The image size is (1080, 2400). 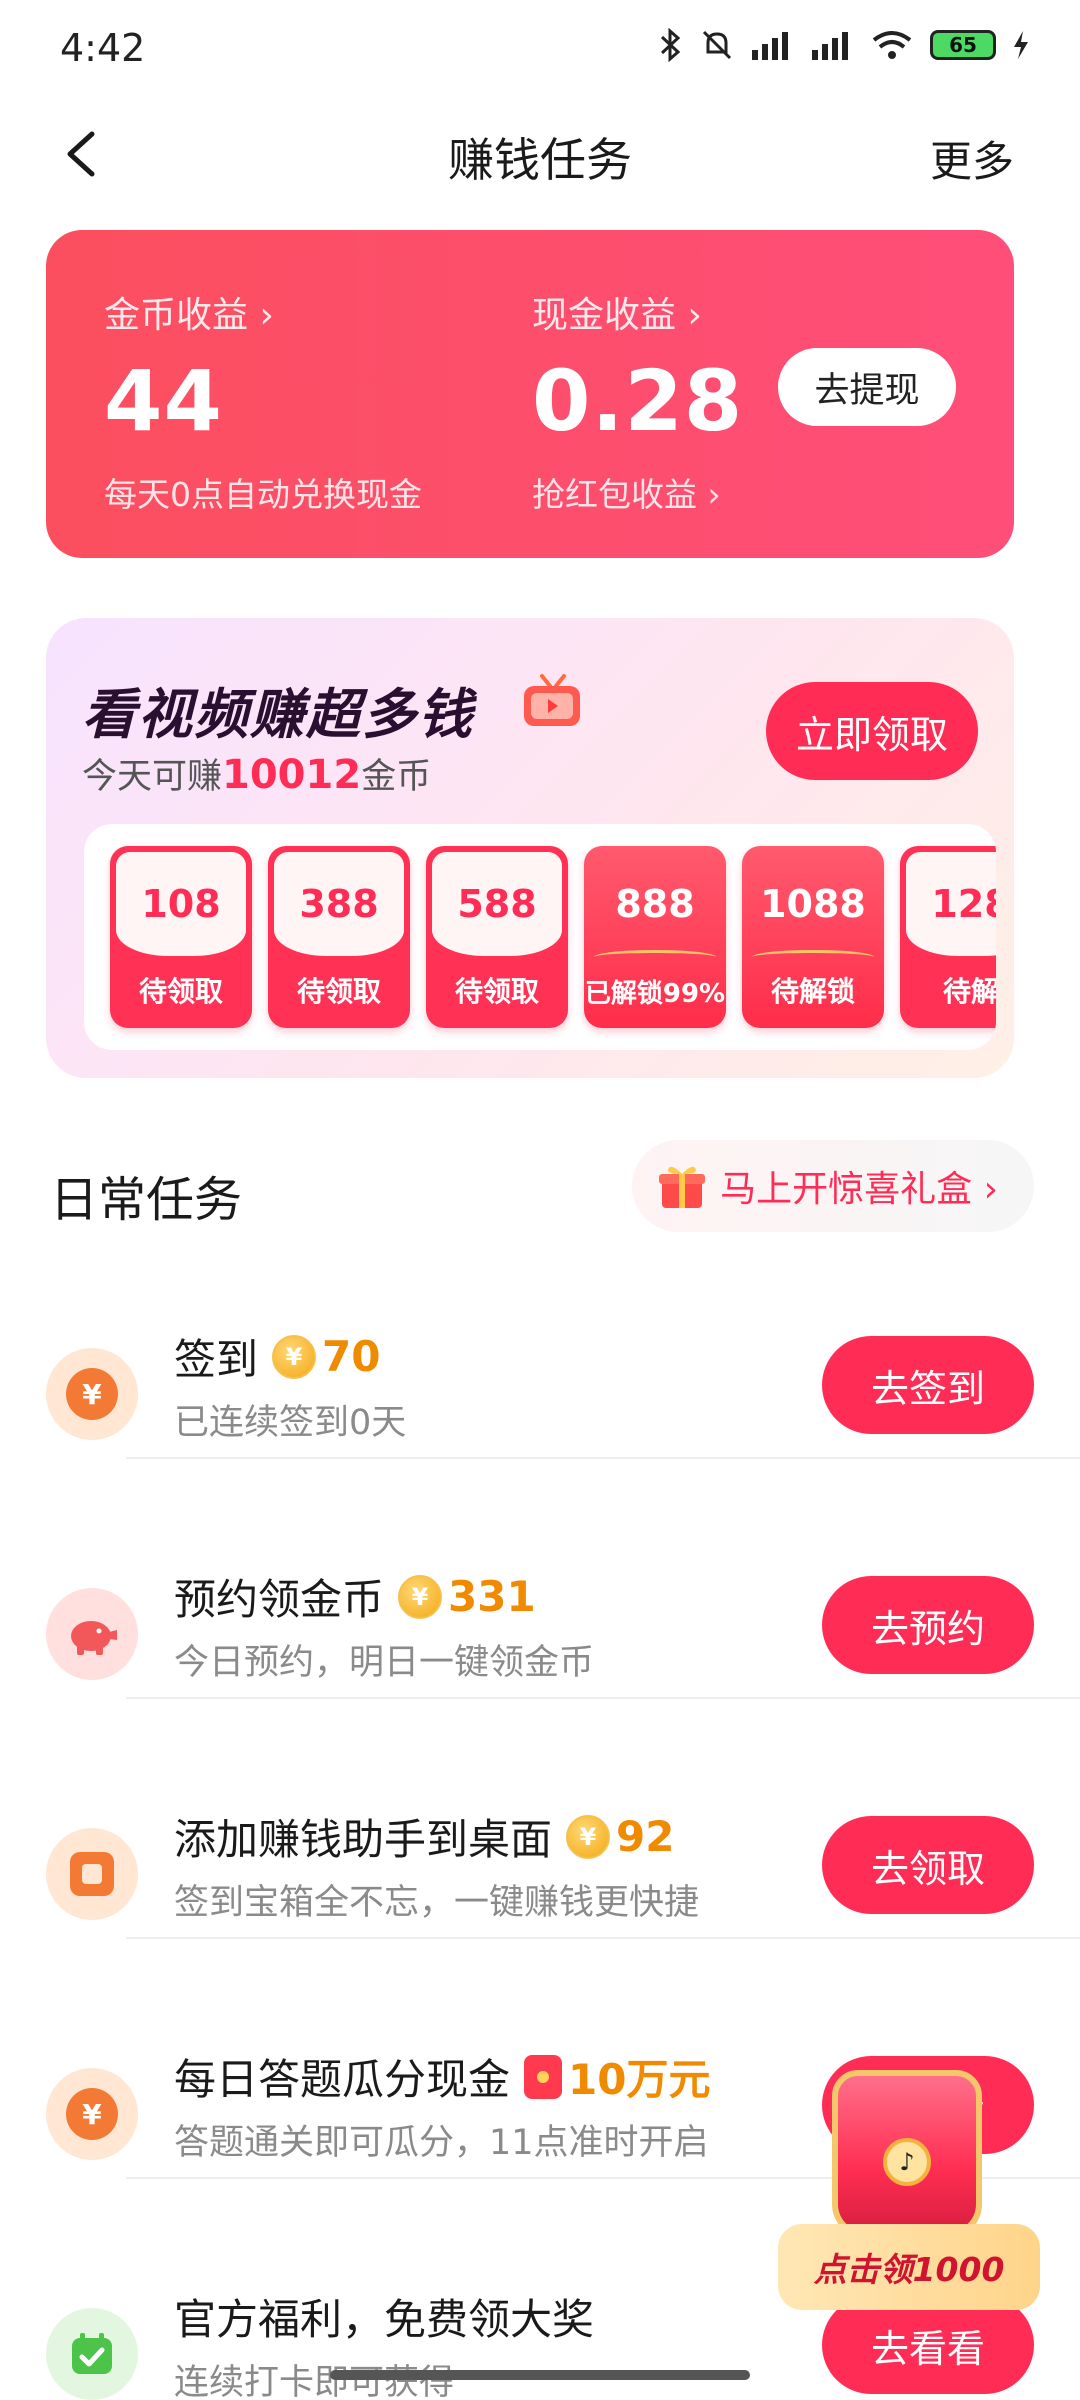 What do you see at coordinates (216, 1359) in the screenshot?
I see `task-title: 签到` at bounding box center [216, 1359].